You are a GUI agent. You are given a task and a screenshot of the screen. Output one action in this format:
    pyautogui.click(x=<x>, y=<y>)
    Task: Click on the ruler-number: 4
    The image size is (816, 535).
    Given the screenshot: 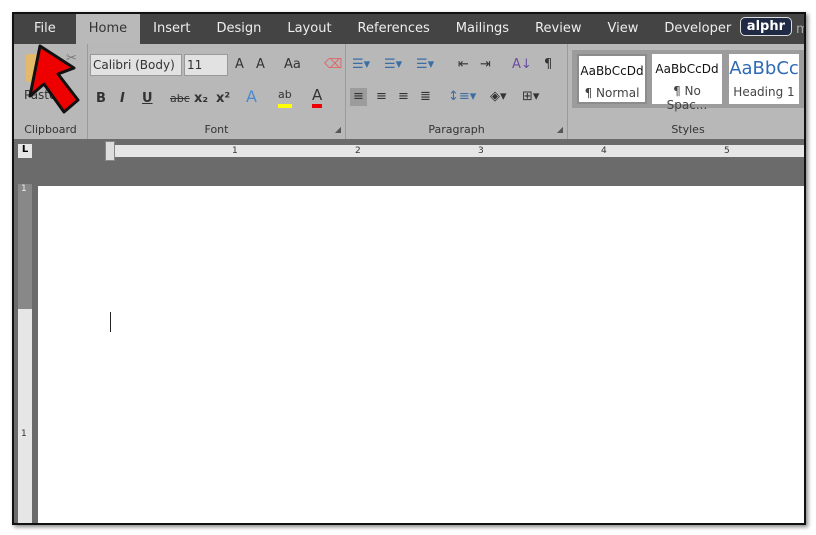 What is the action you would take?
    pyautogui.click(x=604, y=151)
    